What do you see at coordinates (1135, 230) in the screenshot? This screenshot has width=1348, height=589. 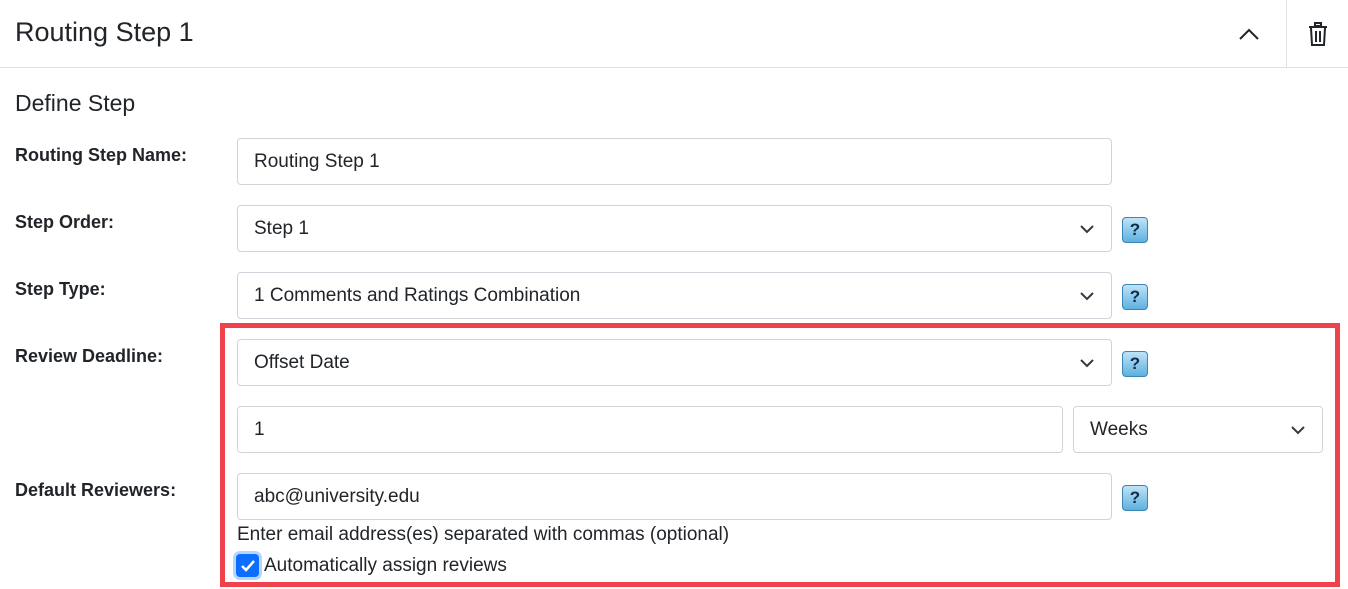 I see `step-order-help-icon: ?` at bounding box center [1135, 230].